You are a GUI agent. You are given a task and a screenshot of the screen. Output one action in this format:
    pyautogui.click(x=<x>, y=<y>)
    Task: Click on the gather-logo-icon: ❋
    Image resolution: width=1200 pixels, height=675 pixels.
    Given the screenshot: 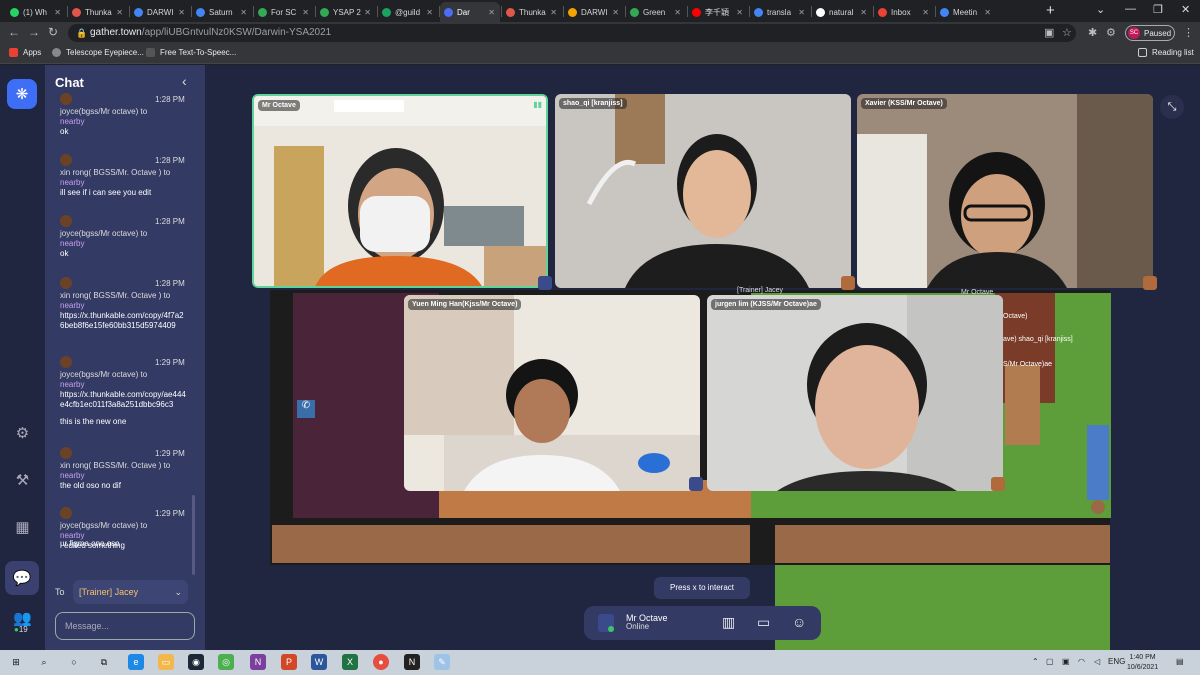 What is the action you would take?
    pyautogui.click(x=22, y=94)
    